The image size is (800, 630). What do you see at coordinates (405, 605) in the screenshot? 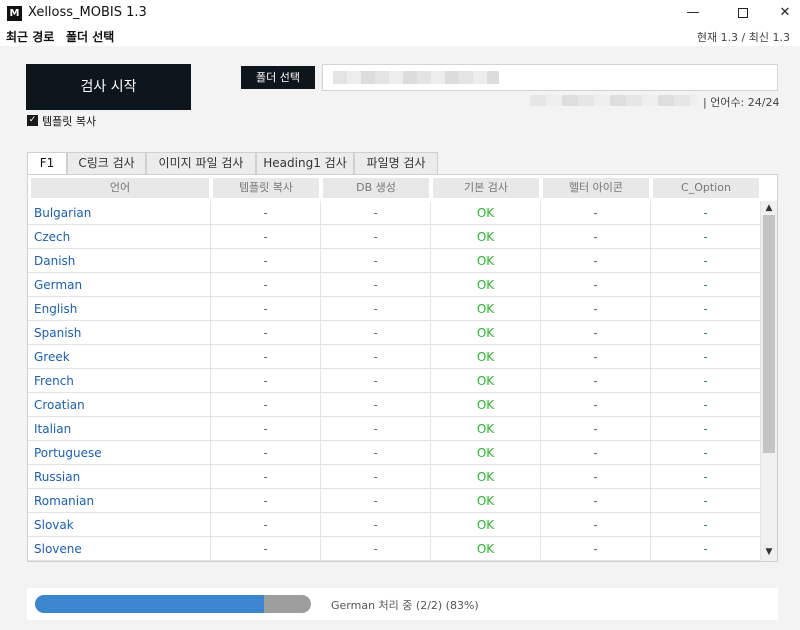
I see `status-text: German 처리 중 (2/2) (83%)` at bounding box center [405, 605].